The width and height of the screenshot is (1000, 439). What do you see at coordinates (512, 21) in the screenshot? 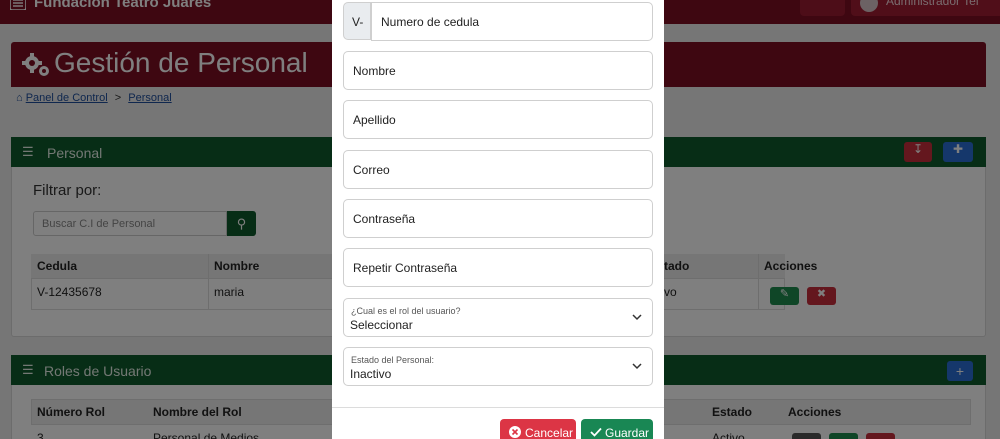
I see `cedula-field: Numero de cedula` at bounding box center [512, 21].